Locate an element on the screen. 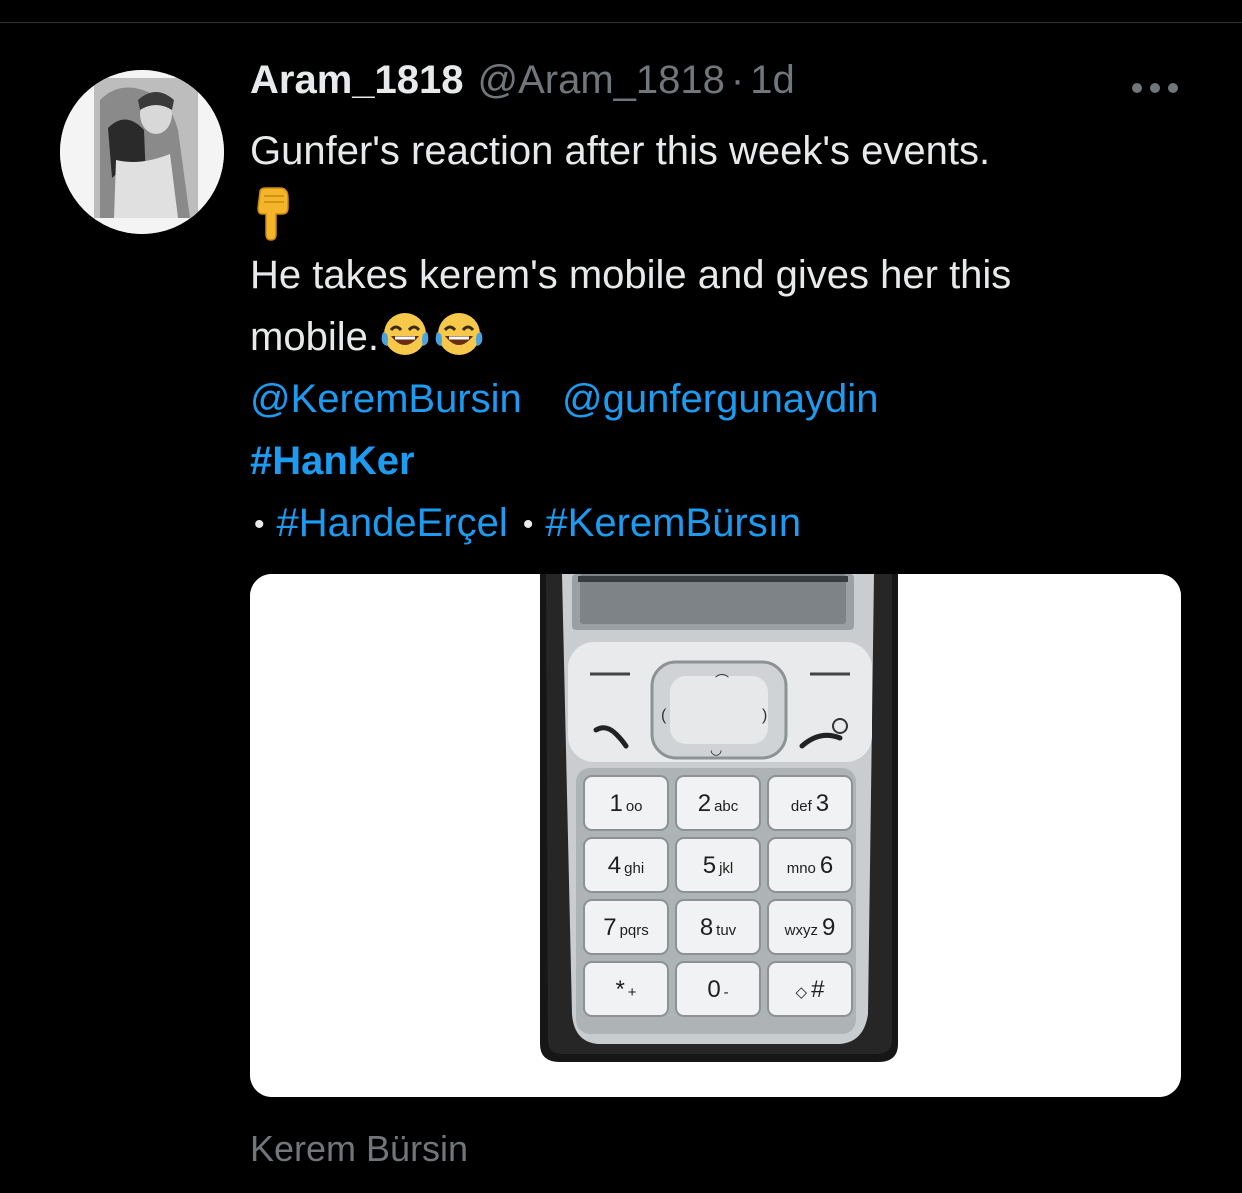 The width and height of the screenshot is (1242, 1193). top-divider is located at coordinates (621, 11).